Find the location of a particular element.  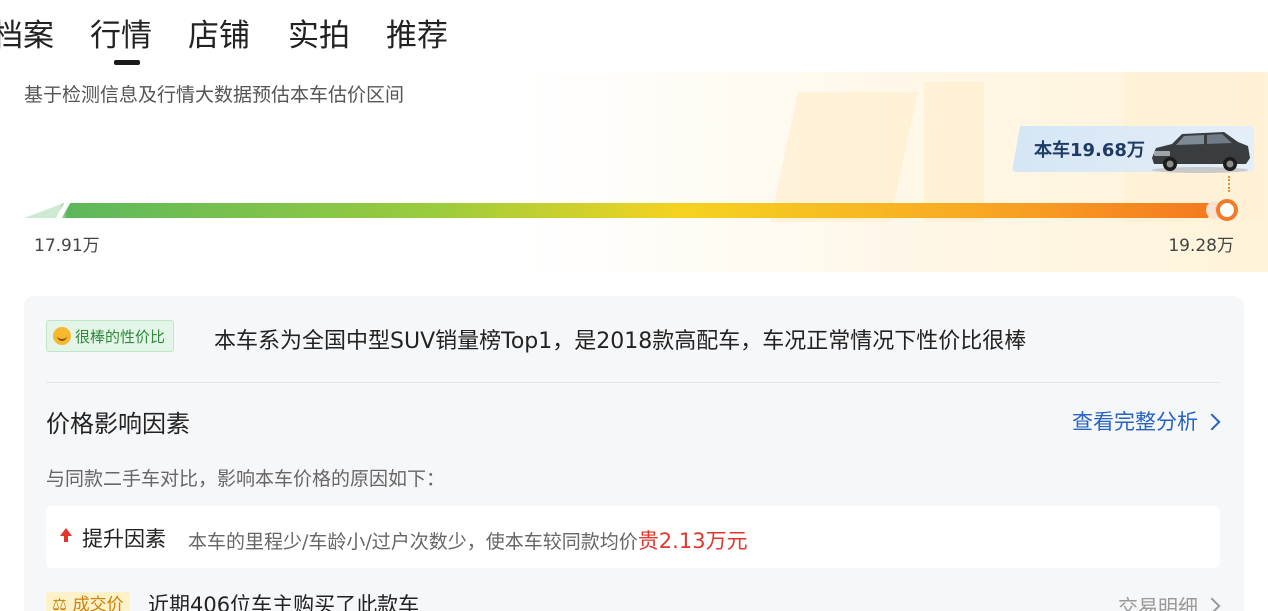

current-price-label: 本车19.68万 is located at coordinates (1089, 150).